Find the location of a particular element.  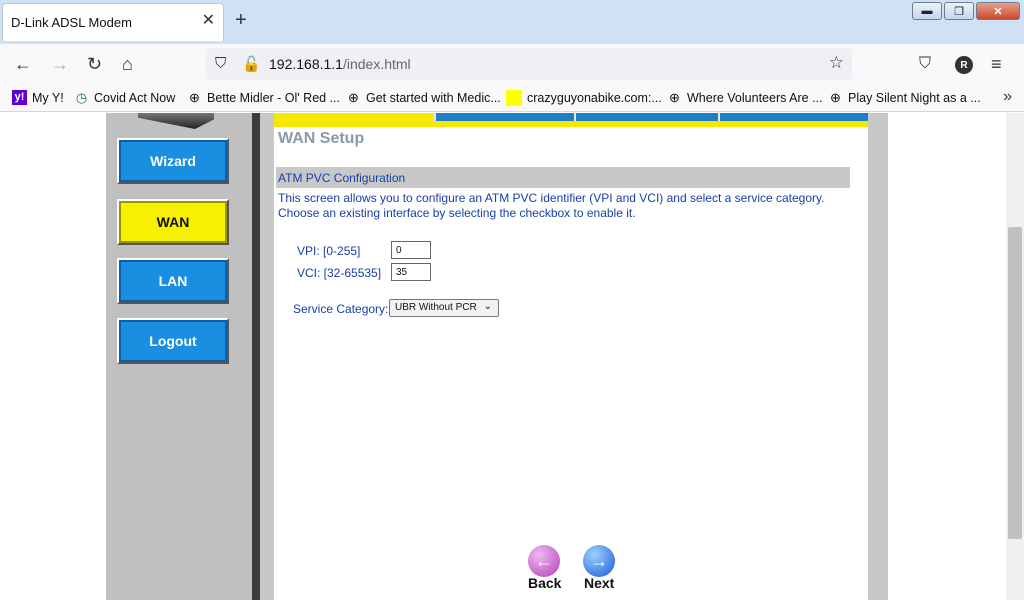

bookmark-label: Covid Act Now is located at coordinates (135, 97).